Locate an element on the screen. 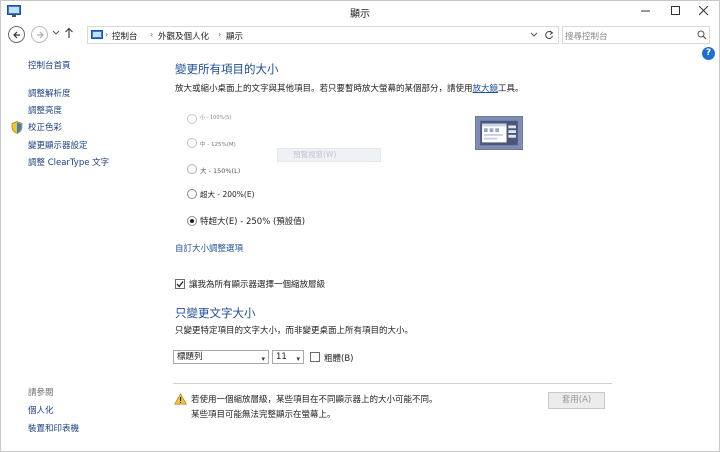 The image size is (720, 452). maximize-icon is located at coordinates (675, 10).